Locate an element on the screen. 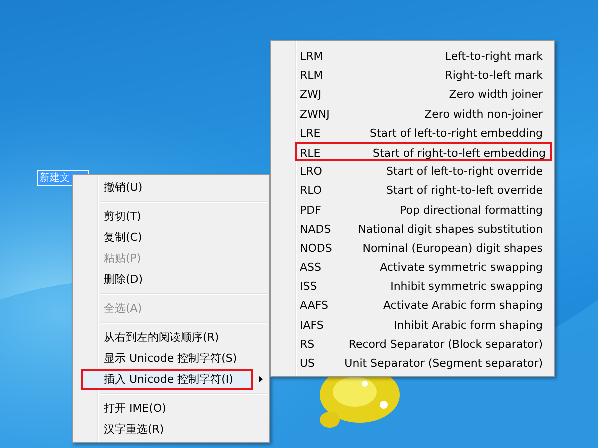 The image size is (598, 448). menu-item: RS Record Separator (Block separator) is located at coordinates (412, 343).